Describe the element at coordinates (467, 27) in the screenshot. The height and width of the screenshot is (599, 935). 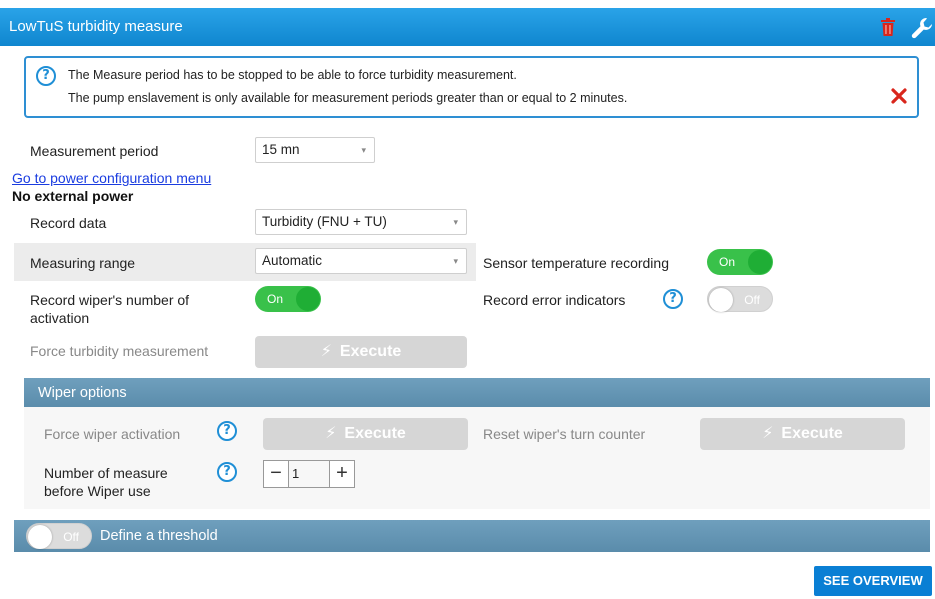
I see `panel-header: LowTuS turbidity measure` at that location.